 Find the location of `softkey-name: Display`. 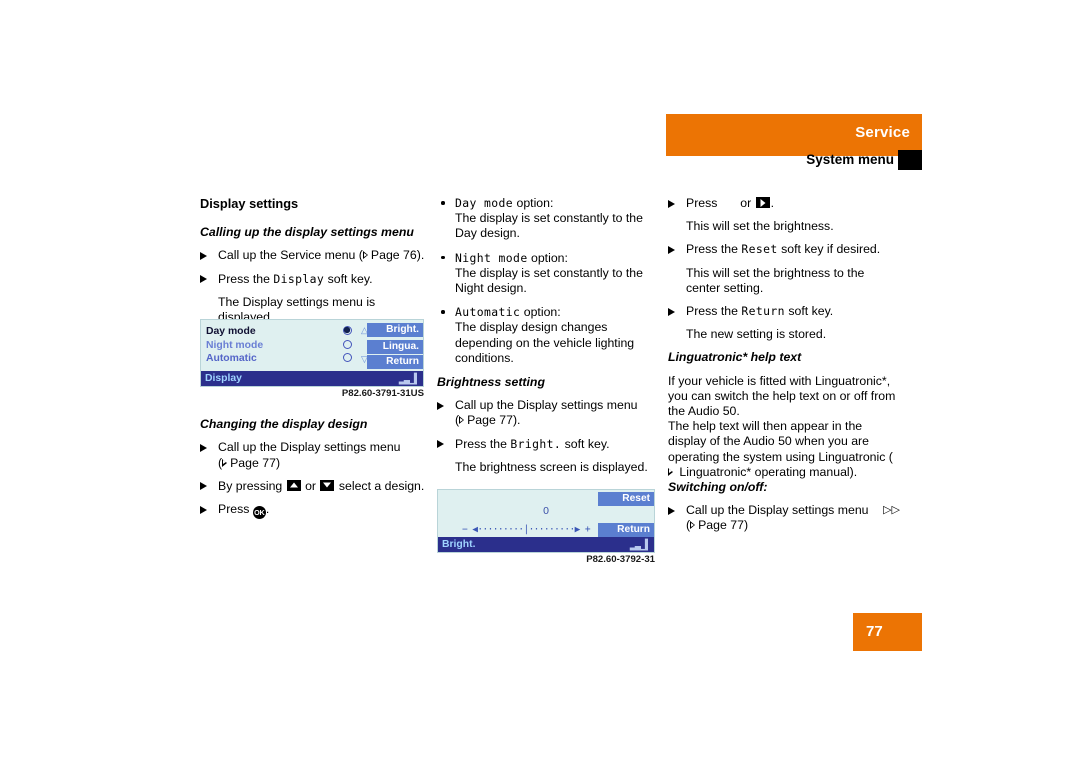

softkey-name: Display is located at coordinates (299, 278).